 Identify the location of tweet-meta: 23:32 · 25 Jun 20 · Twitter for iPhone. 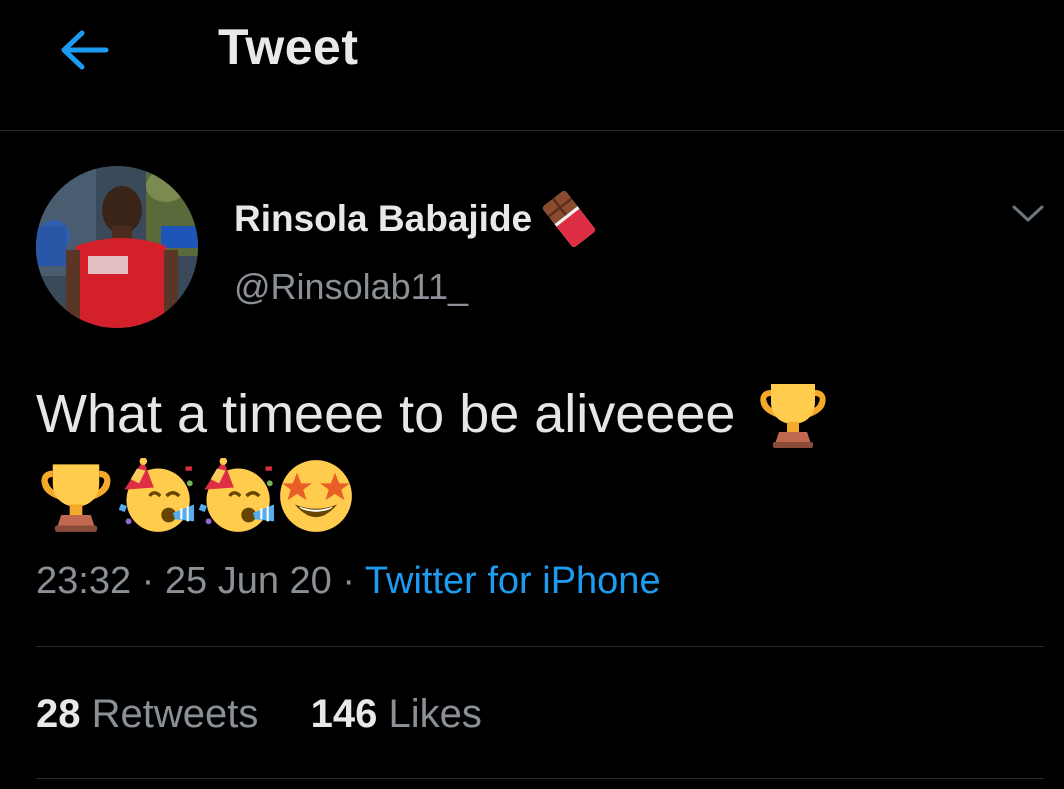
(348, 581).